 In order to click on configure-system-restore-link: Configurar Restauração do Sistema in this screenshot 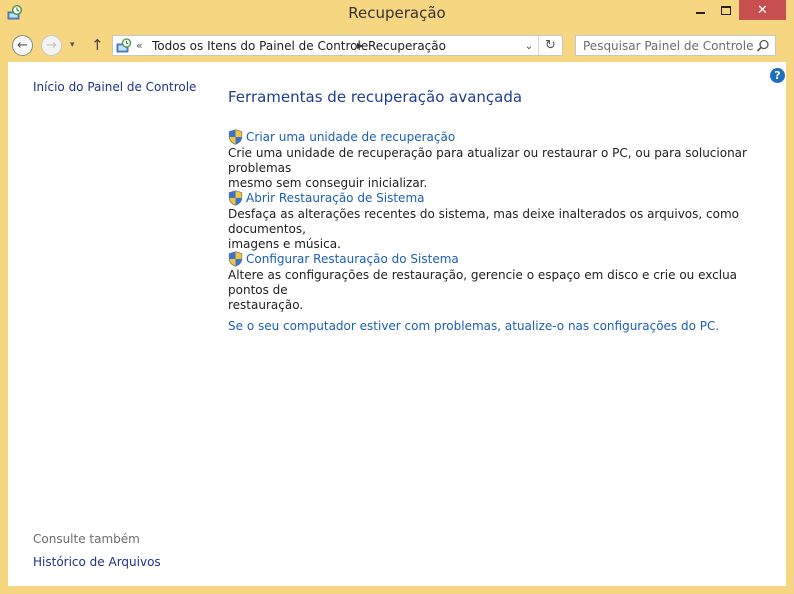, I will do `click(352, 259)`.